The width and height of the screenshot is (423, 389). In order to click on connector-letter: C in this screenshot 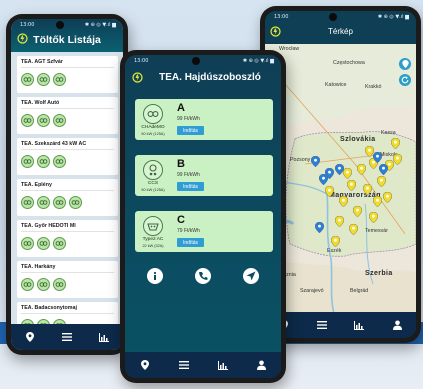, I will do `click(181, 220)`.